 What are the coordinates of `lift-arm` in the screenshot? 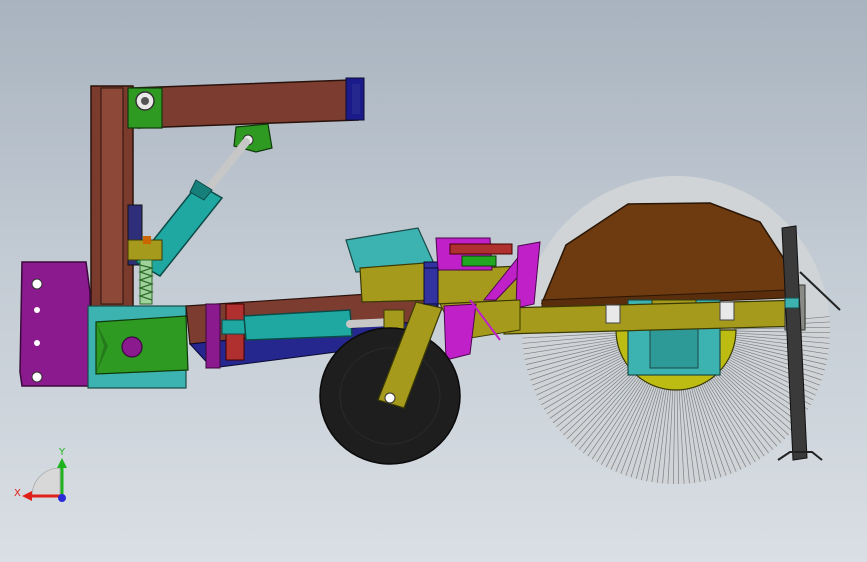 It's located at (248, 103).